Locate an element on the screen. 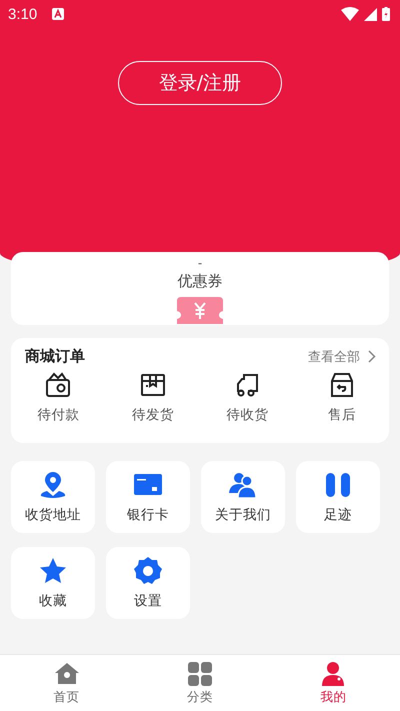 This screenshot has height=711, width=400. order-status-button: 待付款 is located at coordinates (58, 398).